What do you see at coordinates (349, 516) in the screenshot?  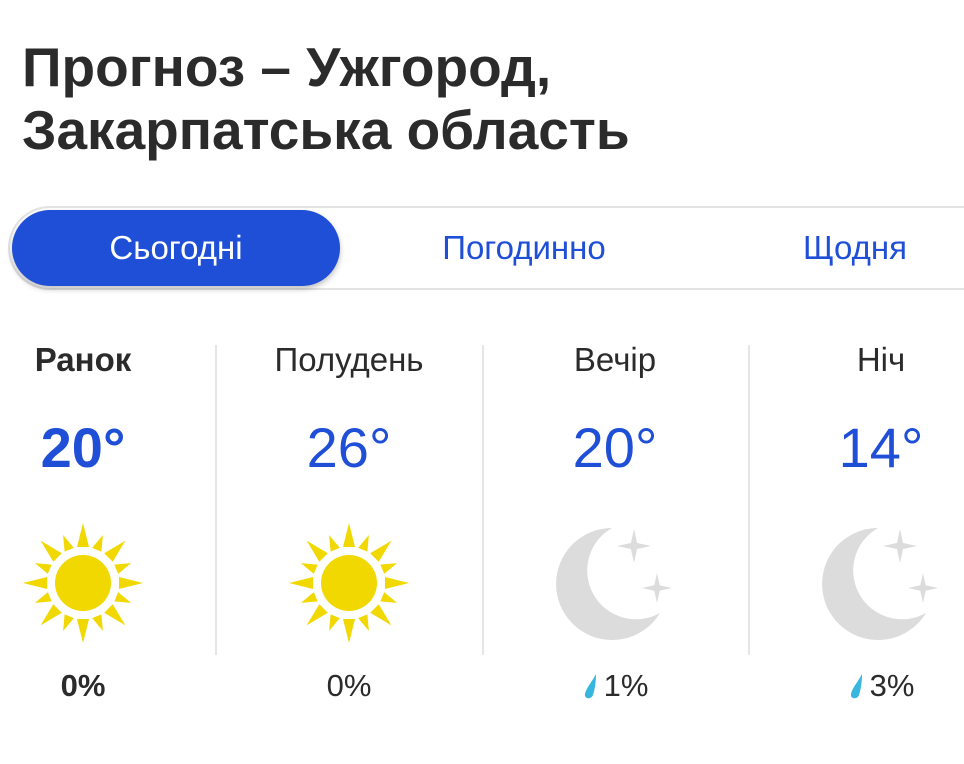 I see `period-noon: Полудень 26° 0%` at bounding box center [349, 516].